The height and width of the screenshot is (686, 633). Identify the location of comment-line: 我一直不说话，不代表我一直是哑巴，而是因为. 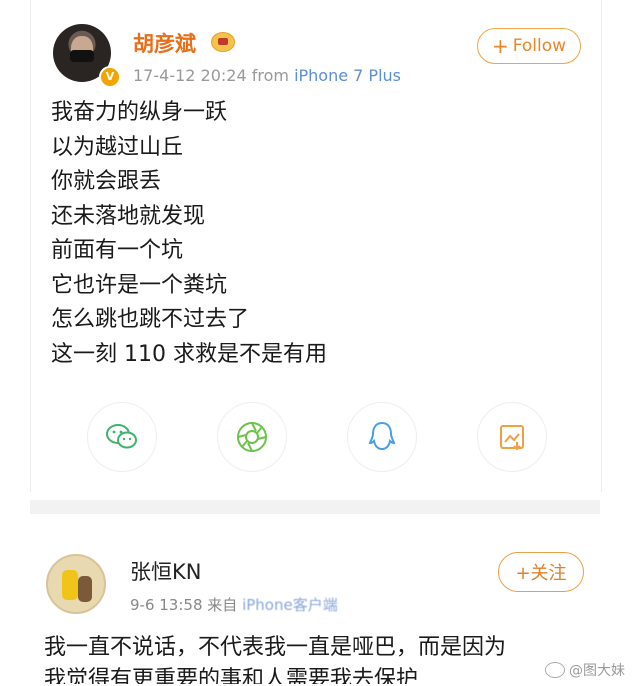
(275, 647).